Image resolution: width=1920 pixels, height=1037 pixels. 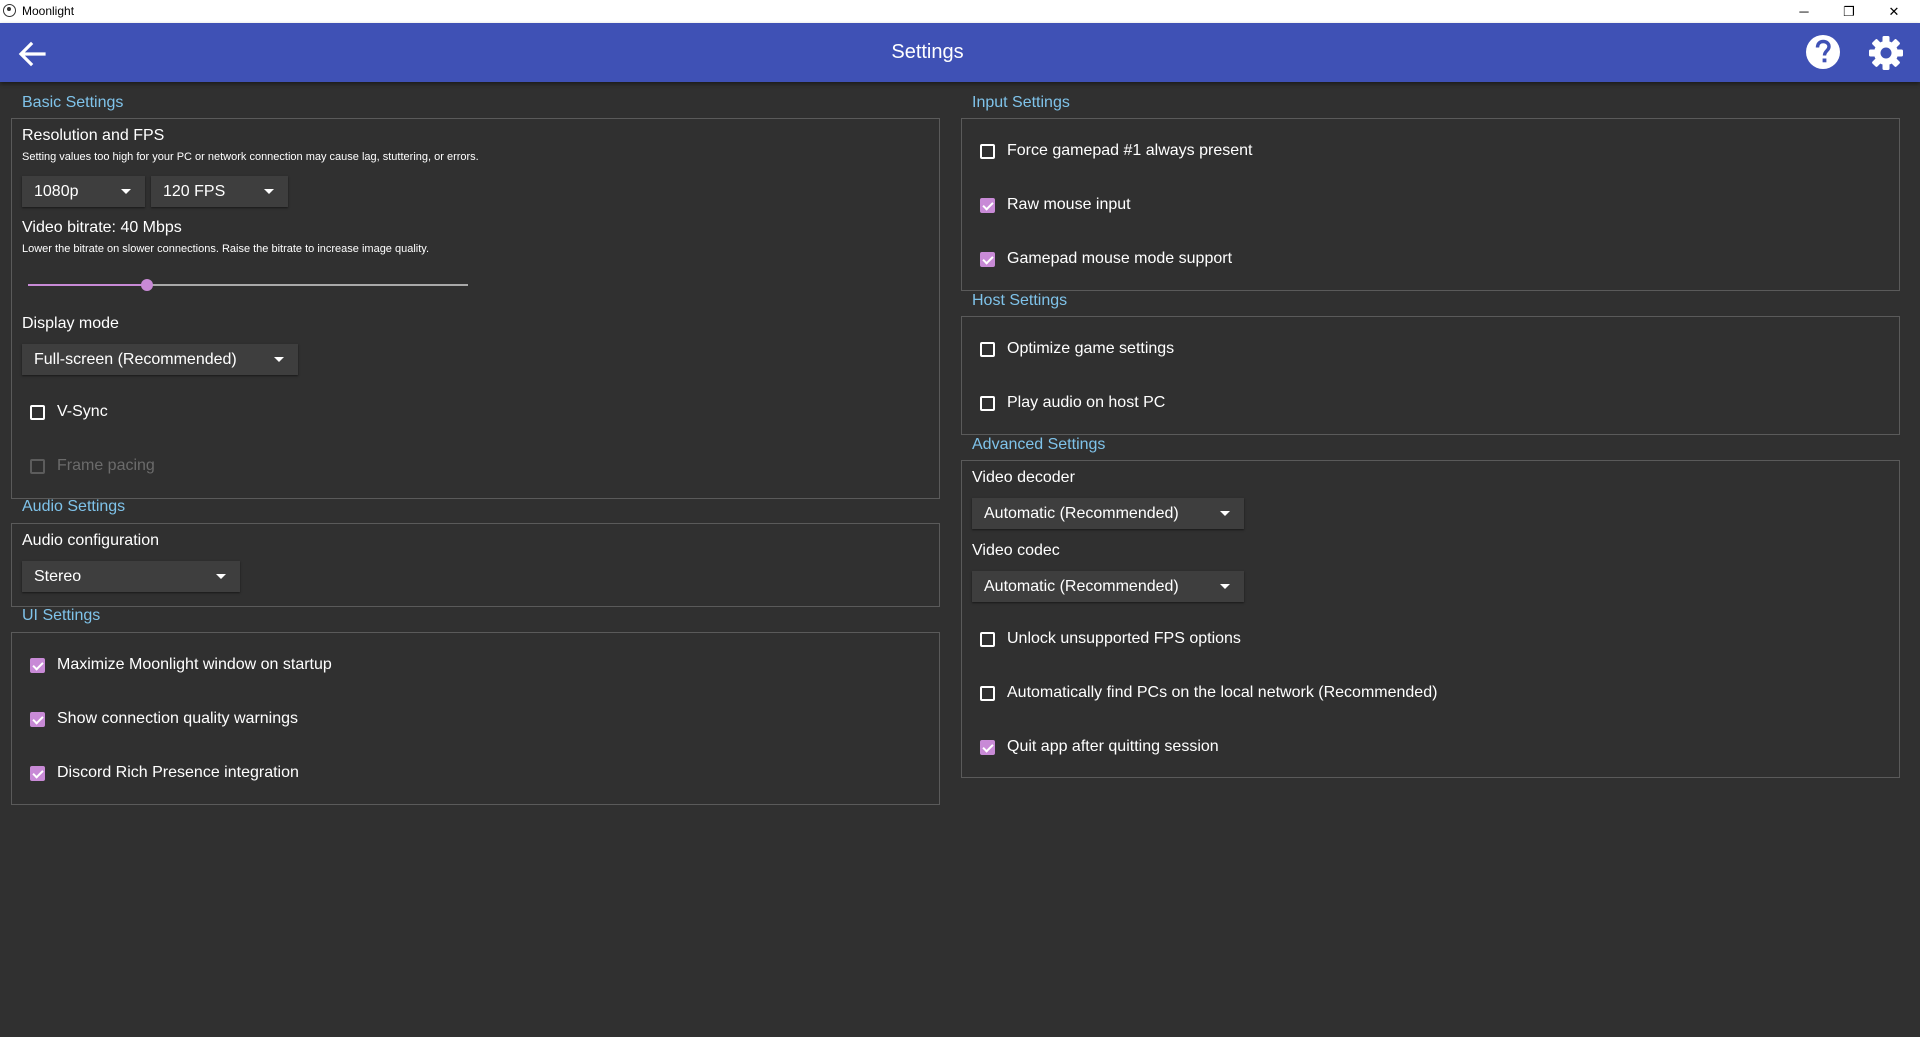 I want to click on host-checkbox-0: Optimize game settings, so click(x=1077, y=349).